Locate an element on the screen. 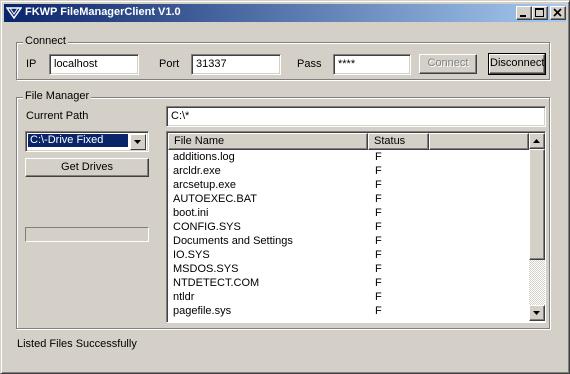  minimize-button is located at coordinates (524, 13).